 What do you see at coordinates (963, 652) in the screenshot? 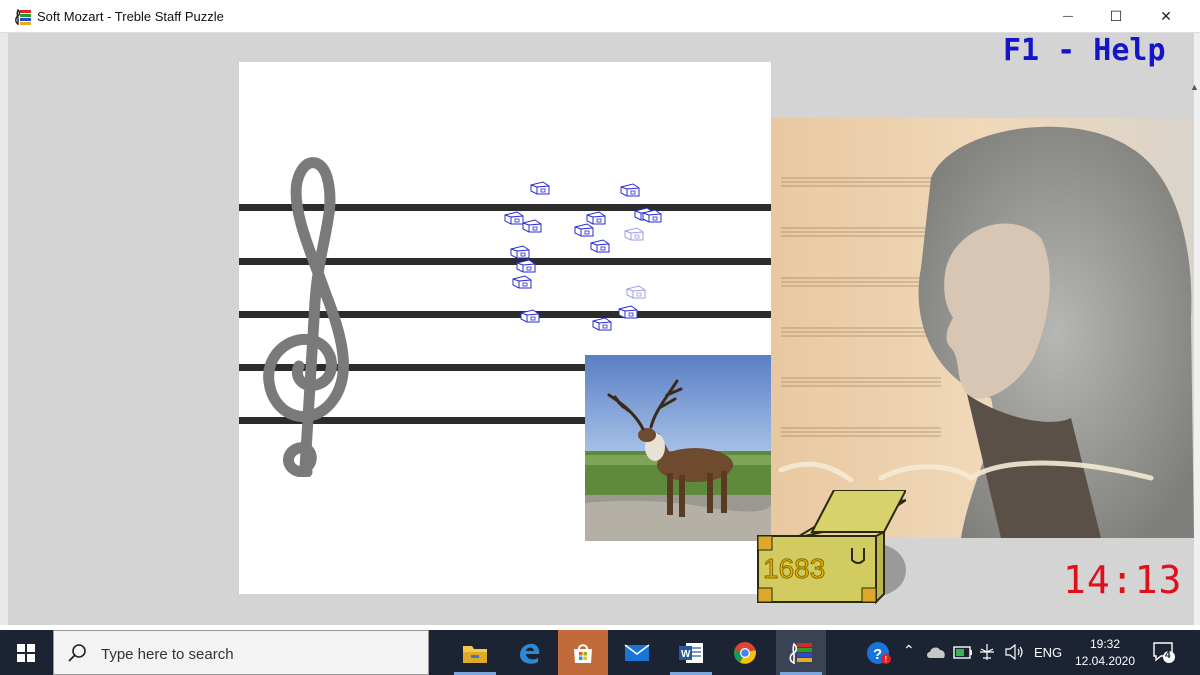
I see `battery-icon` at bounding box center [963, 652].